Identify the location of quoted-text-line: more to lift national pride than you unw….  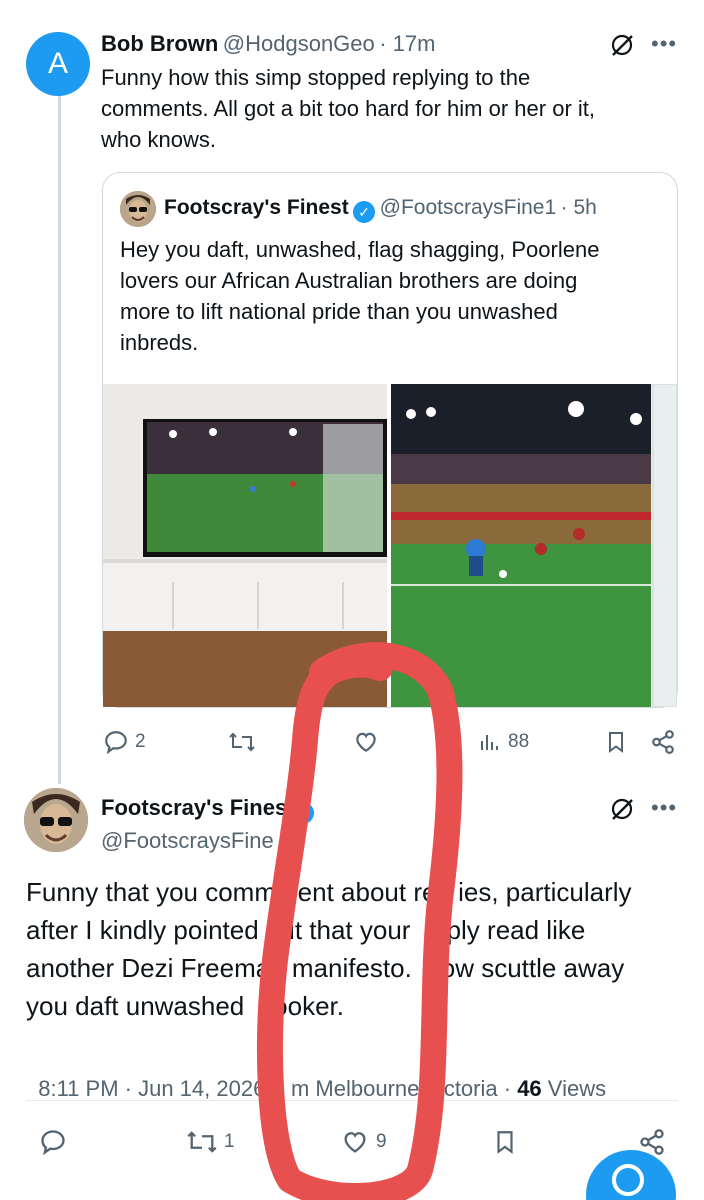
(339, 311).